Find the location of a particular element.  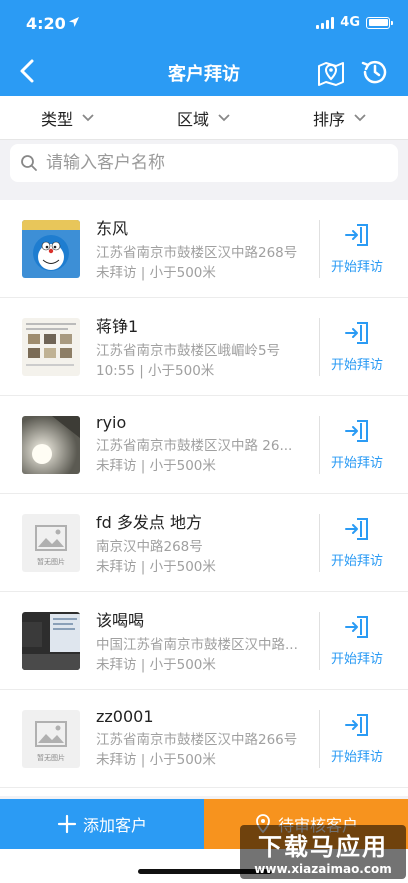

customer-info: 蒋铮1 江苏省南京市鼓楼区峨嵋岭5号 10:55 | 小于500米 is located at coordinates (201, 347).